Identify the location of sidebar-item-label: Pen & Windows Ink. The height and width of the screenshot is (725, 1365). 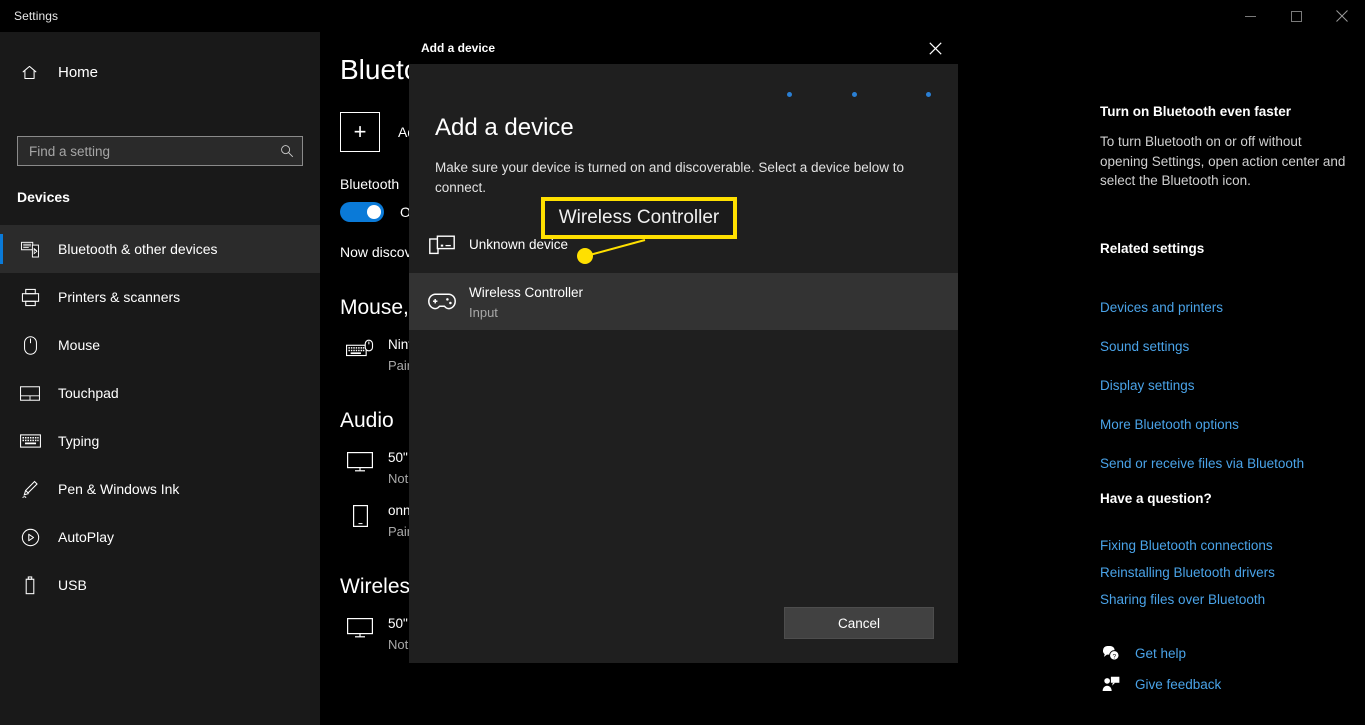
(119, 489).